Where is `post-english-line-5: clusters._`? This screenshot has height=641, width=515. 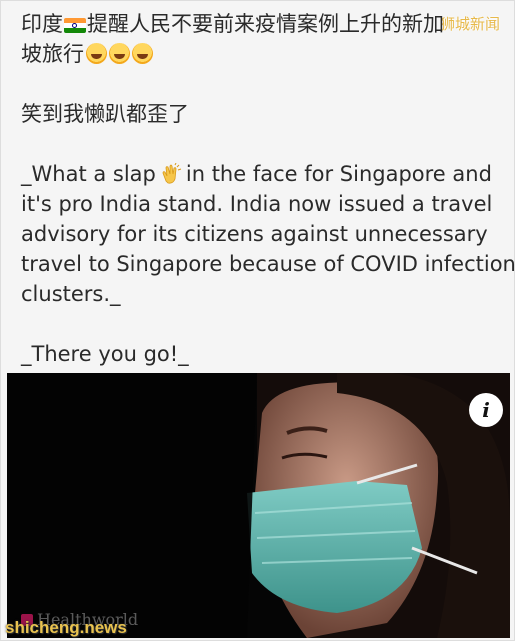
post-english-line-5: clusters._ is located at coordinates (71, 294).